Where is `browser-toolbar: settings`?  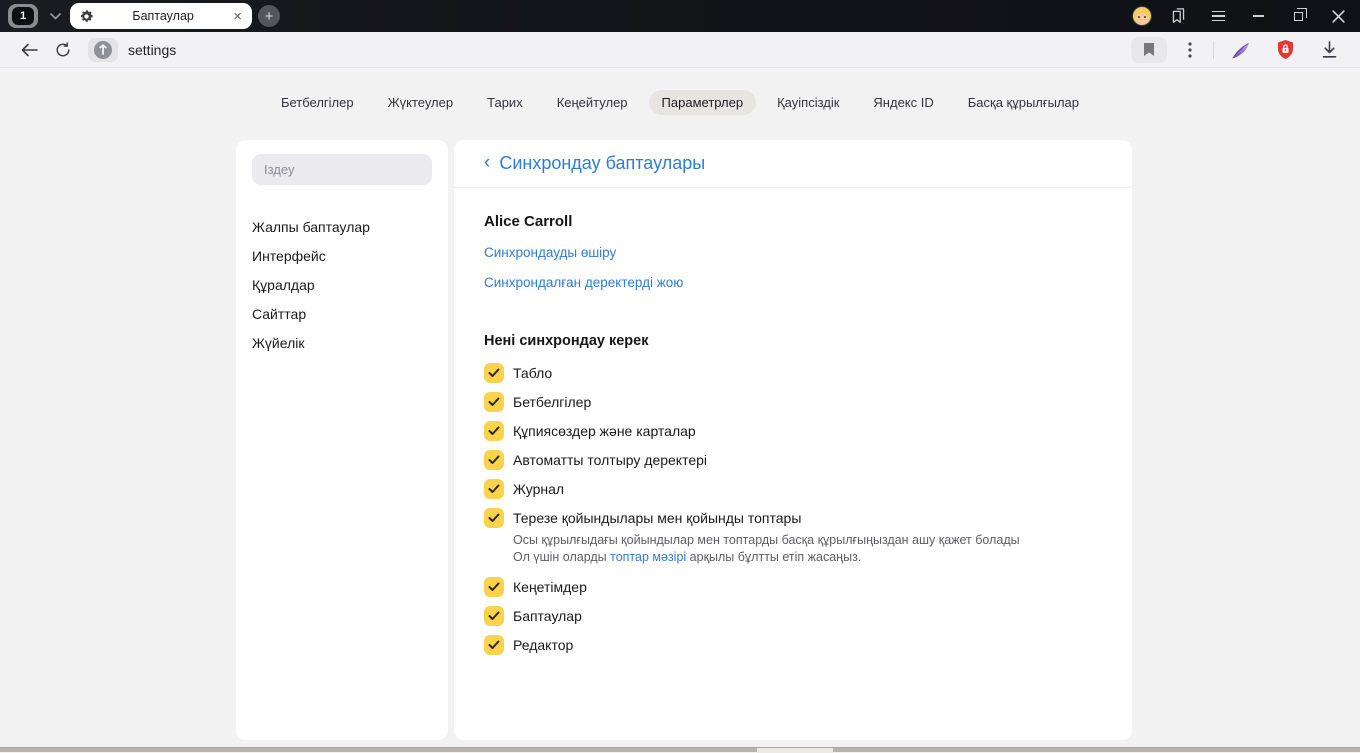 browser-toolbar: settings is located at coordinates (680, 50).